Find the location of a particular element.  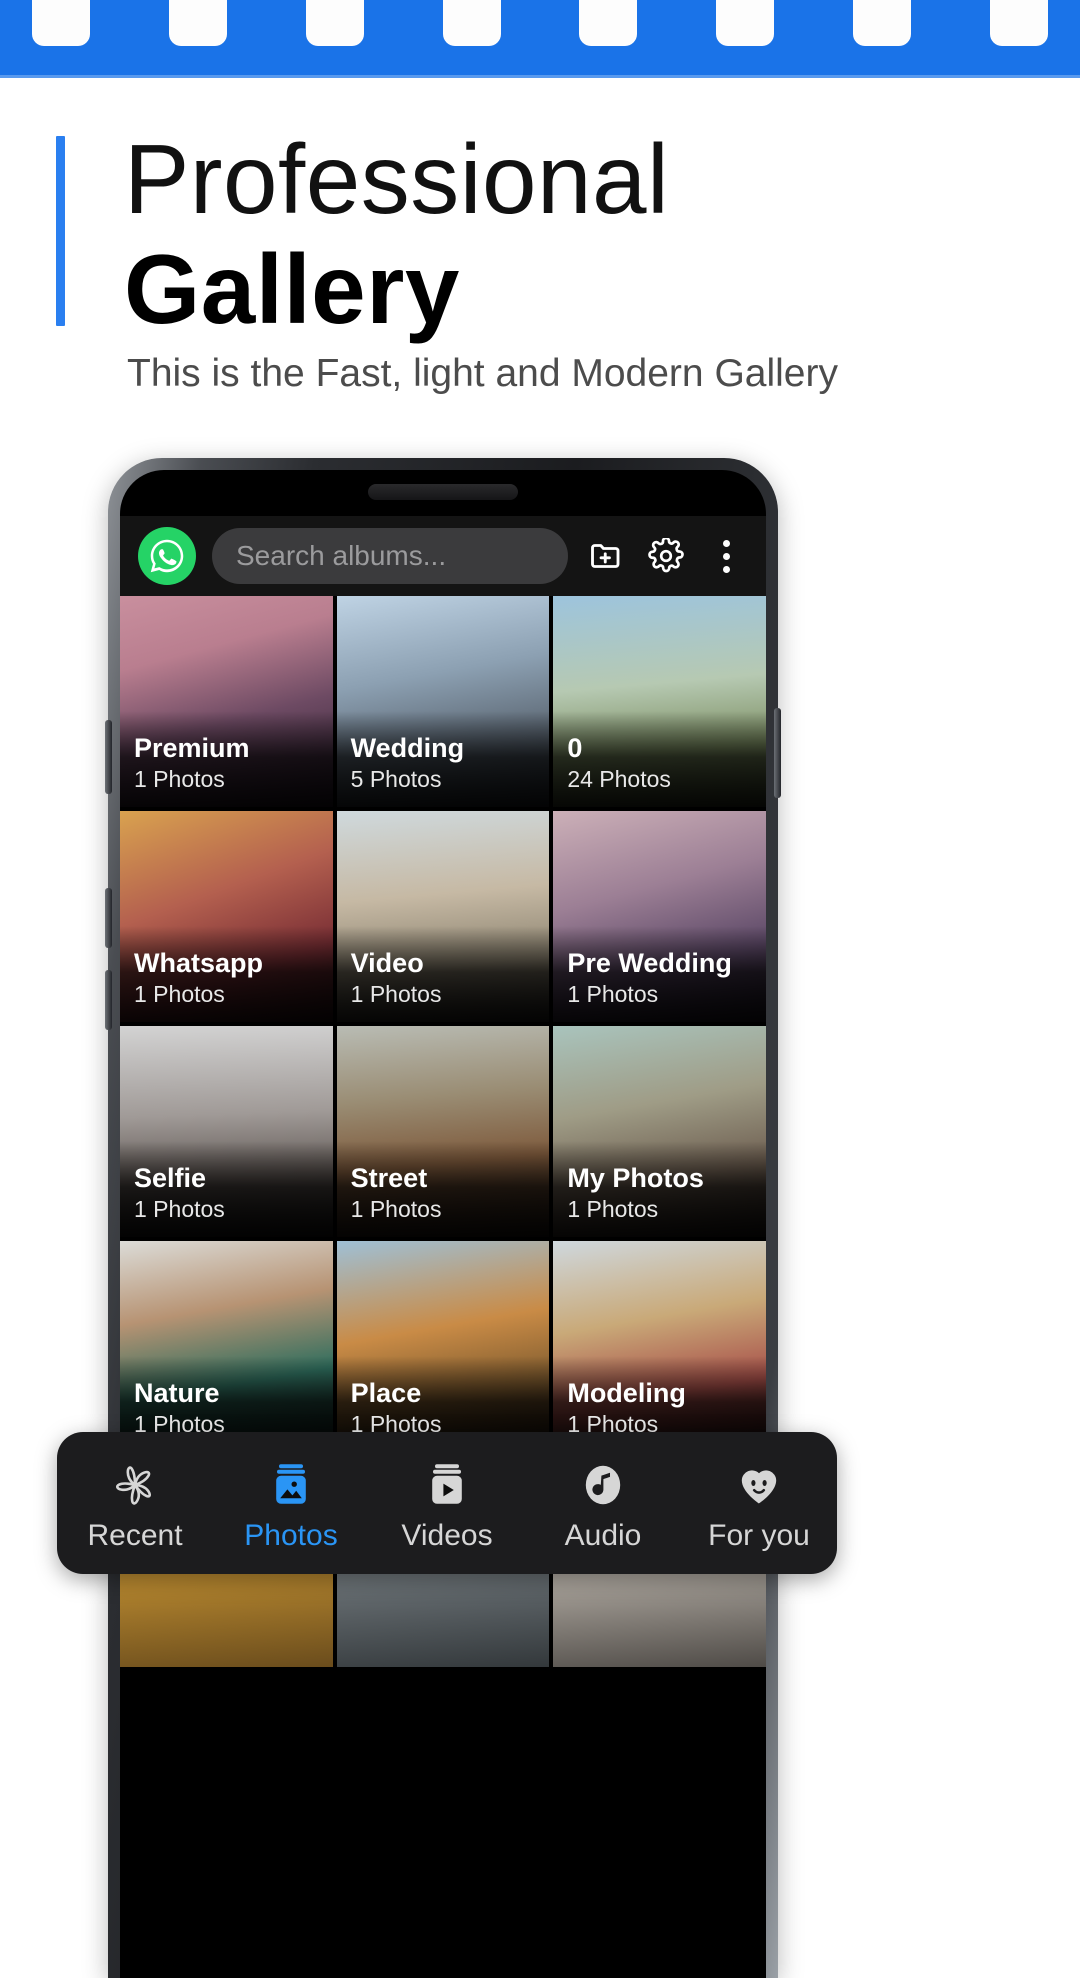

album-tile: Nature 1 Photos is located at coordinates (226, 1346).